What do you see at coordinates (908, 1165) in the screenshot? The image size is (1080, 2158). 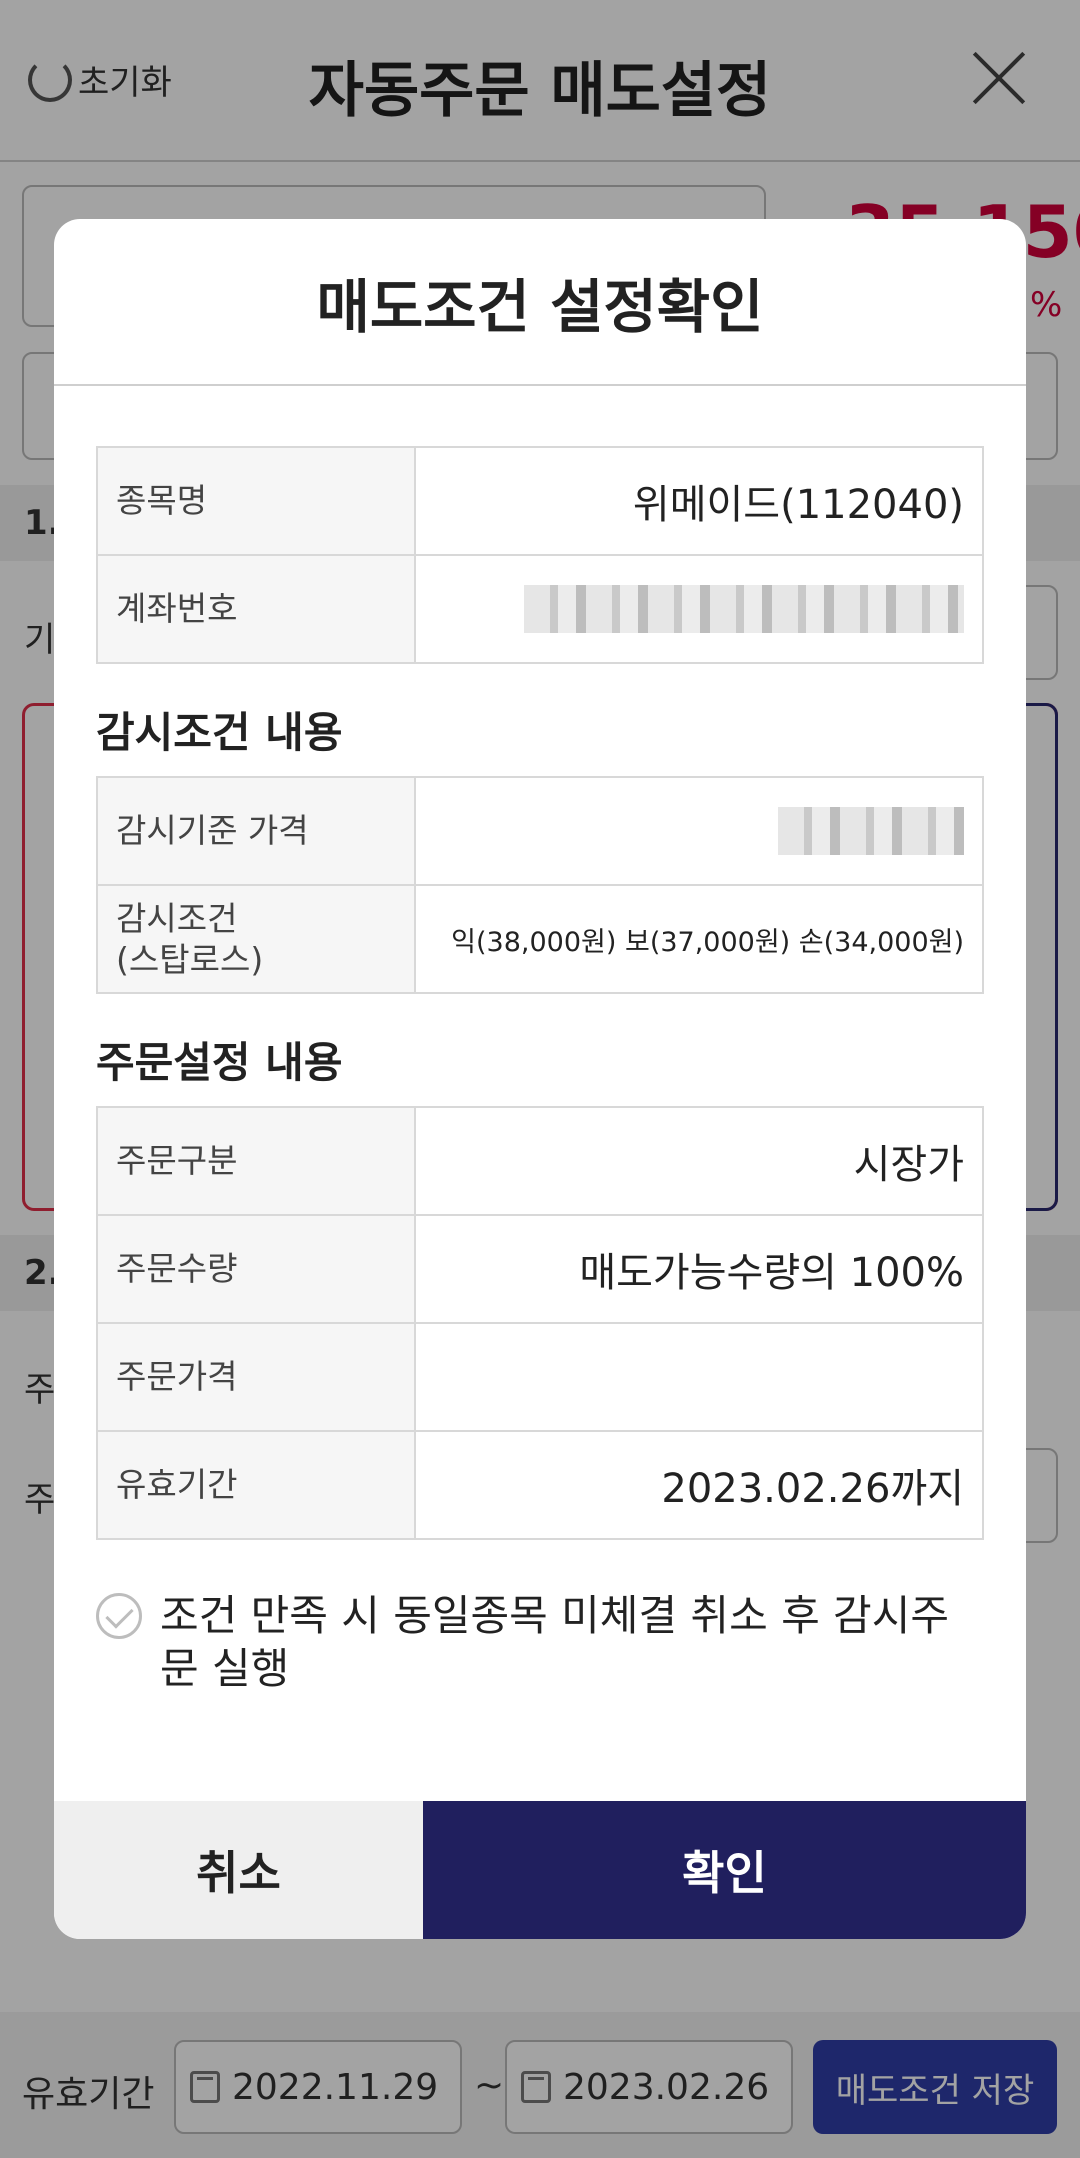 I see `order-type-value: 시장가` at bounding box center [908, 1165].